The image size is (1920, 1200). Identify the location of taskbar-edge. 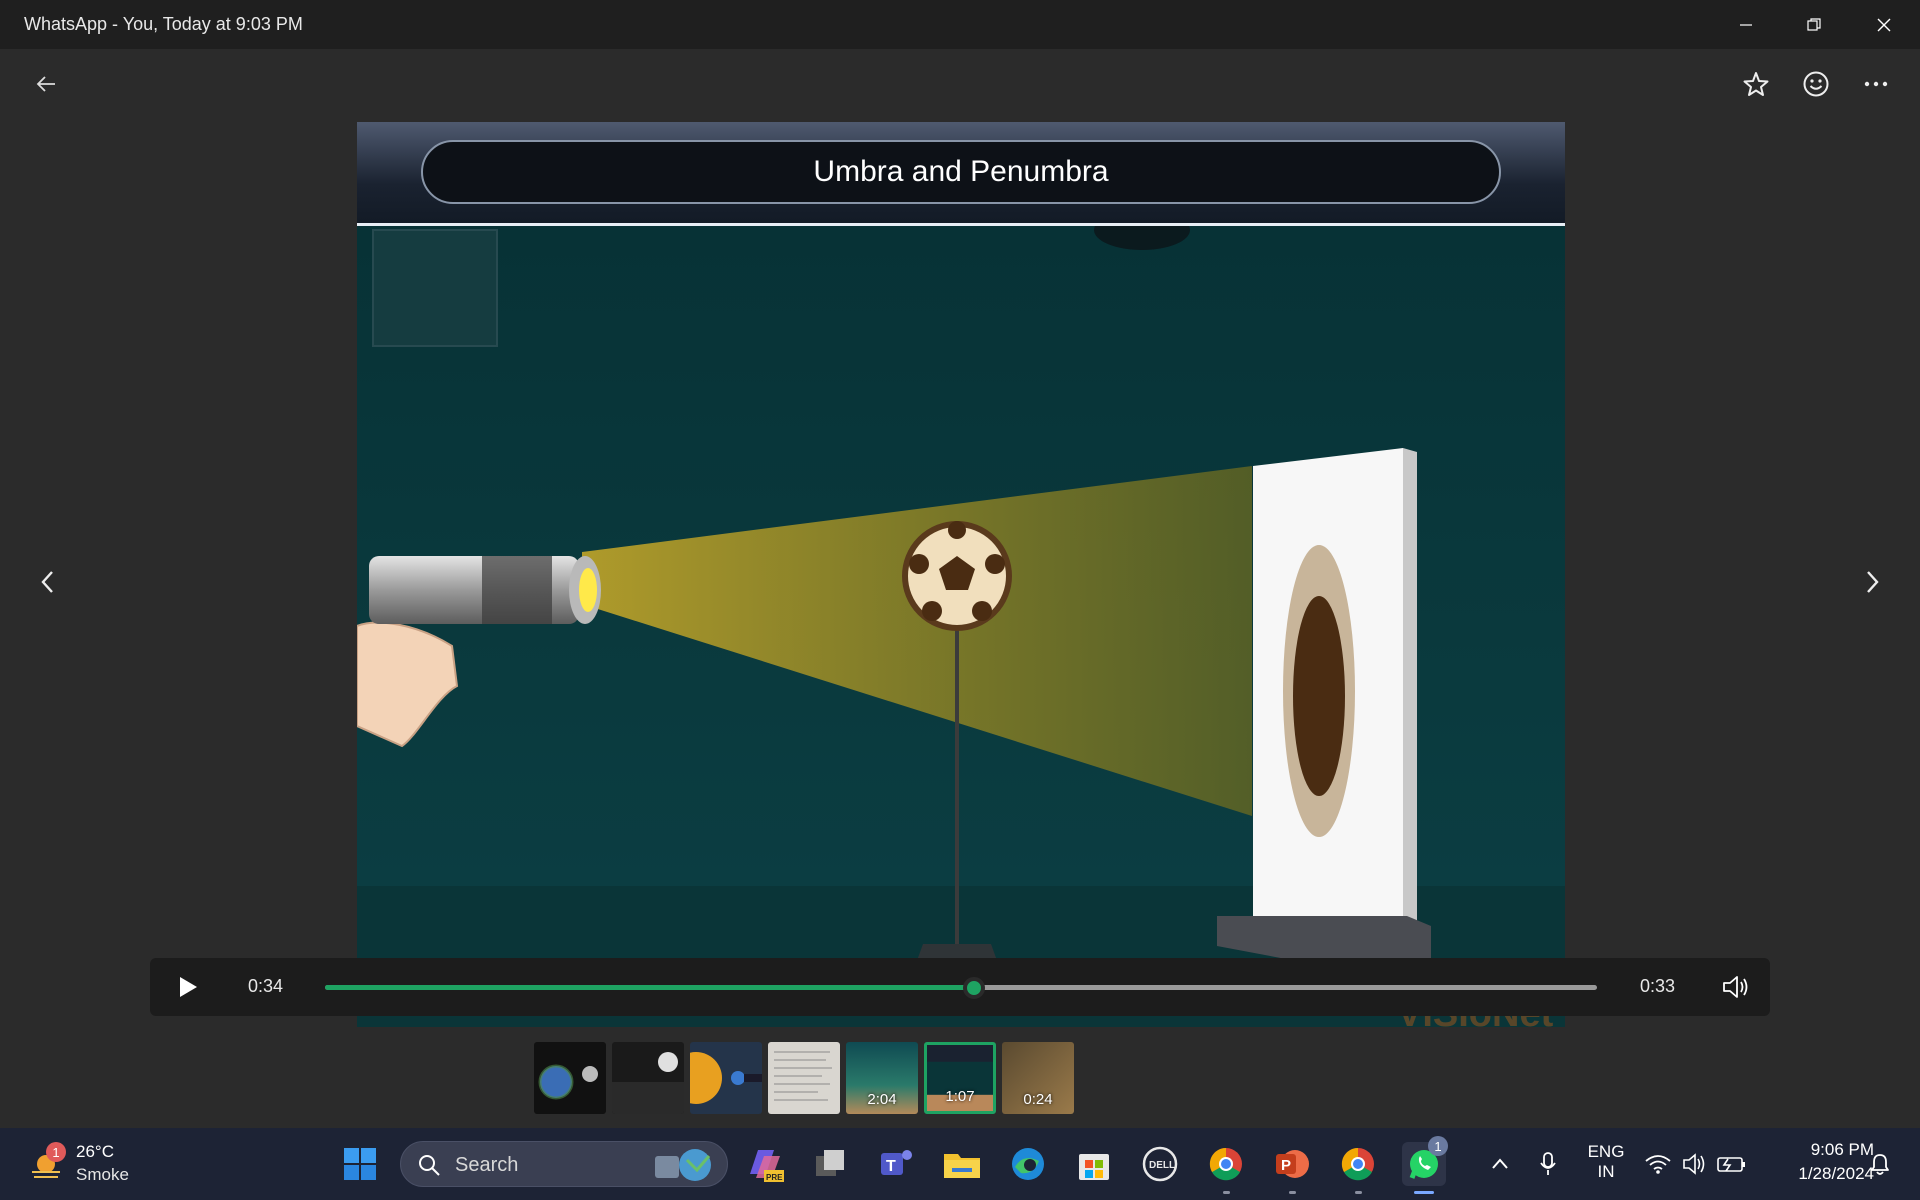
(1028, 1164).